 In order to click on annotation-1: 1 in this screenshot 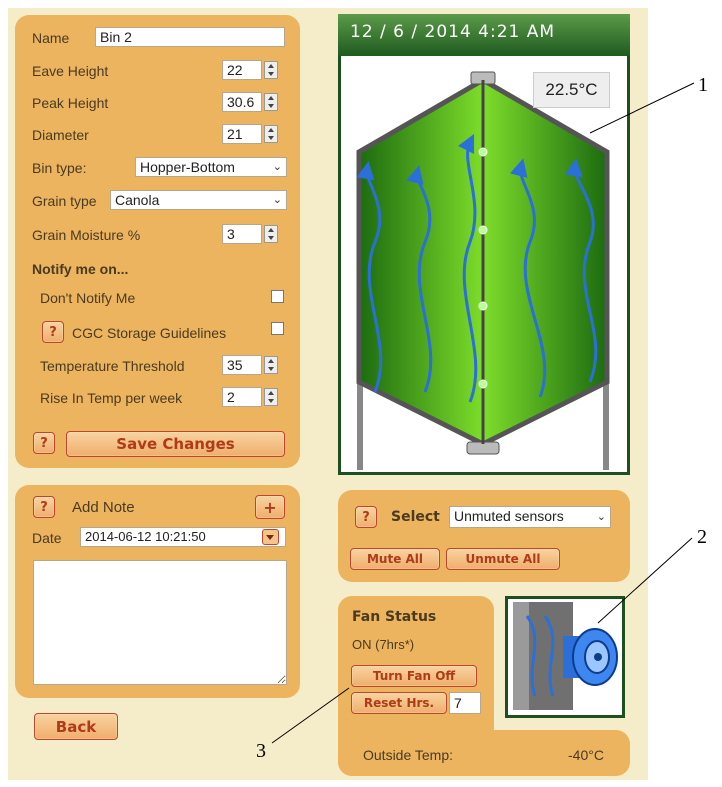, I will do `click(703, 85)`.